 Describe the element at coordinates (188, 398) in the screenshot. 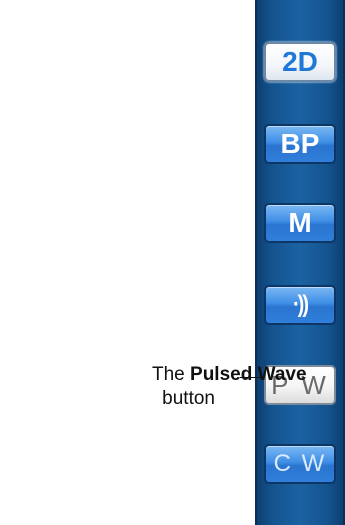

I see `callout-line-2: button` at that location.